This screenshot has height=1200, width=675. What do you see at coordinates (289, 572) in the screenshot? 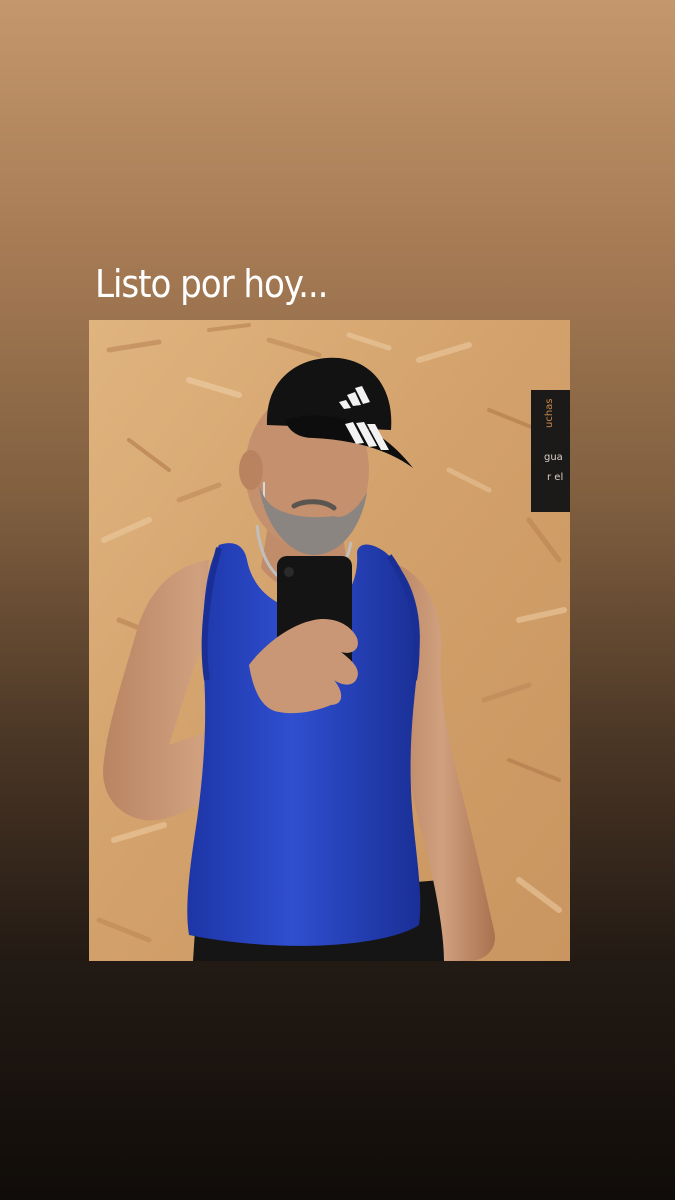
I see `phone-camera-icon` at bounding box center [289, 572].